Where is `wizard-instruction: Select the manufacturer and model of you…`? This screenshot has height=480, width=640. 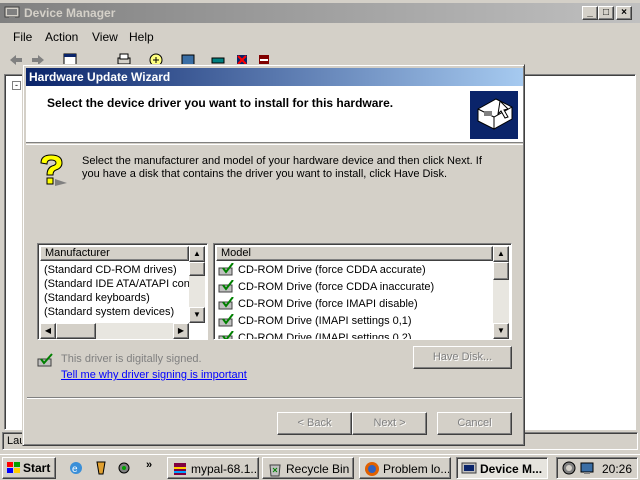 wizard-instruction: Select the manufacturer and model of you… is located at coordinates (282, 167).